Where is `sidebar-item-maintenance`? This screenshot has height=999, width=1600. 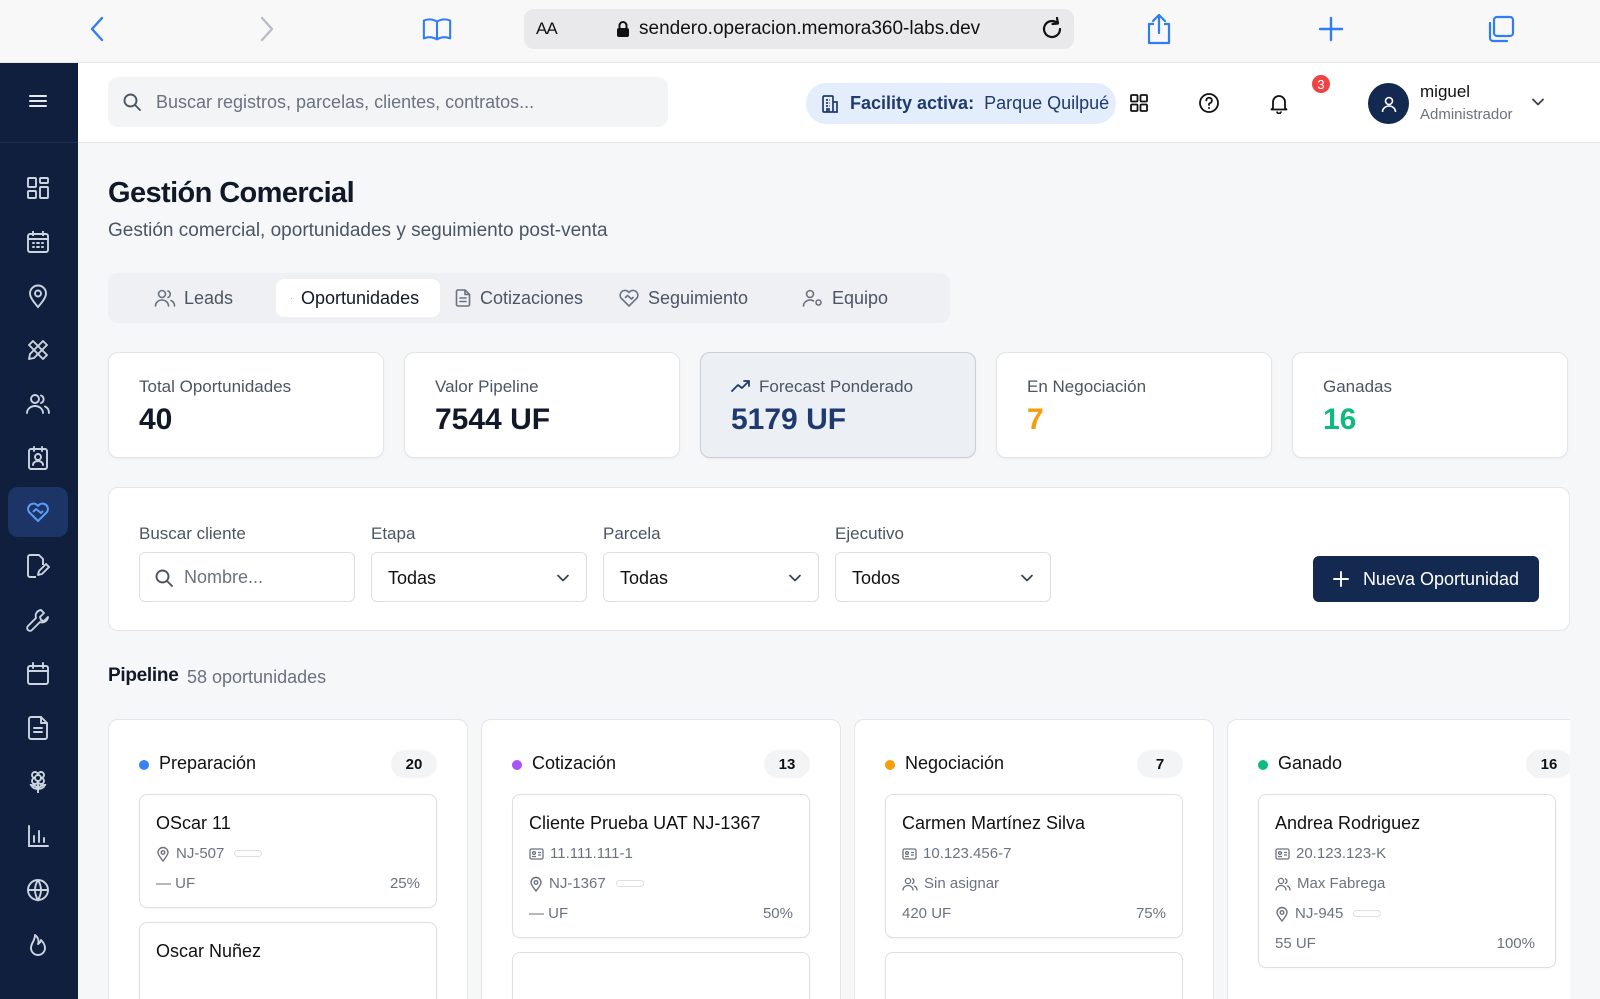 sidebar-item-maintenance is located at coordinates (38, 620).